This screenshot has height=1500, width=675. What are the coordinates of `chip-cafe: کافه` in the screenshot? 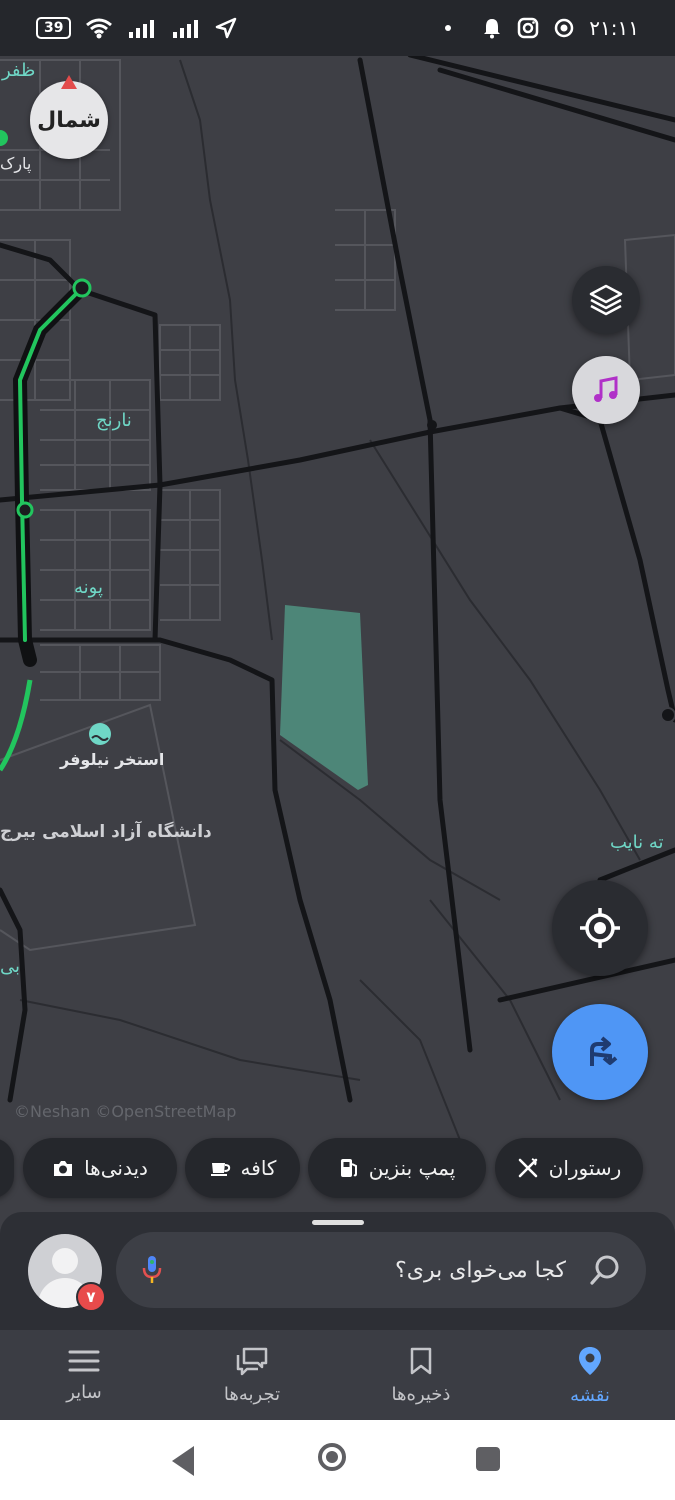 It's located at (242, 1168).